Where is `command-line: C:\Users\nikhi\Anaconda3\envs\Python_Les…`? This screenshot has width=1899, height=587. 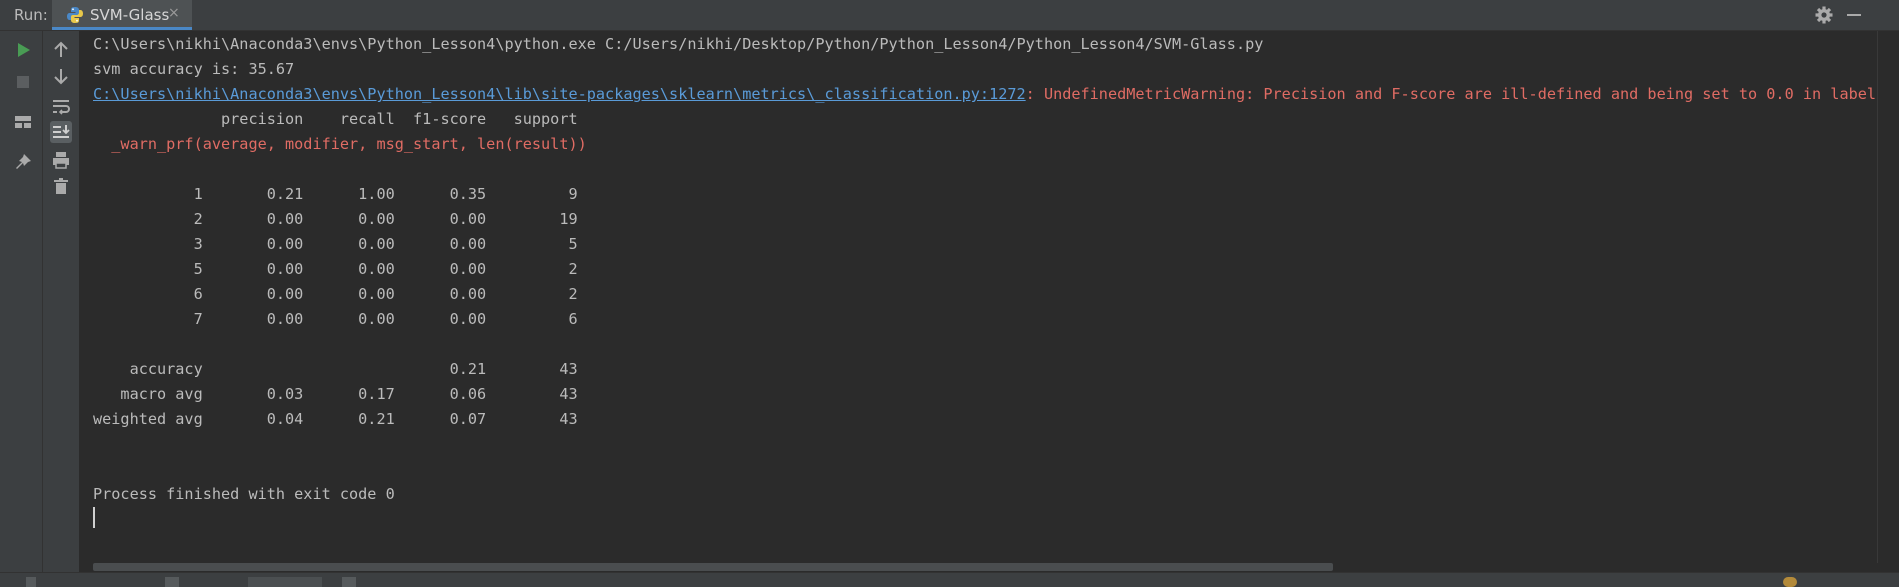 command-line: C:\Users\nikhi\Anaconda3\envs\Python_Les… is located at coordinates (678, 44).